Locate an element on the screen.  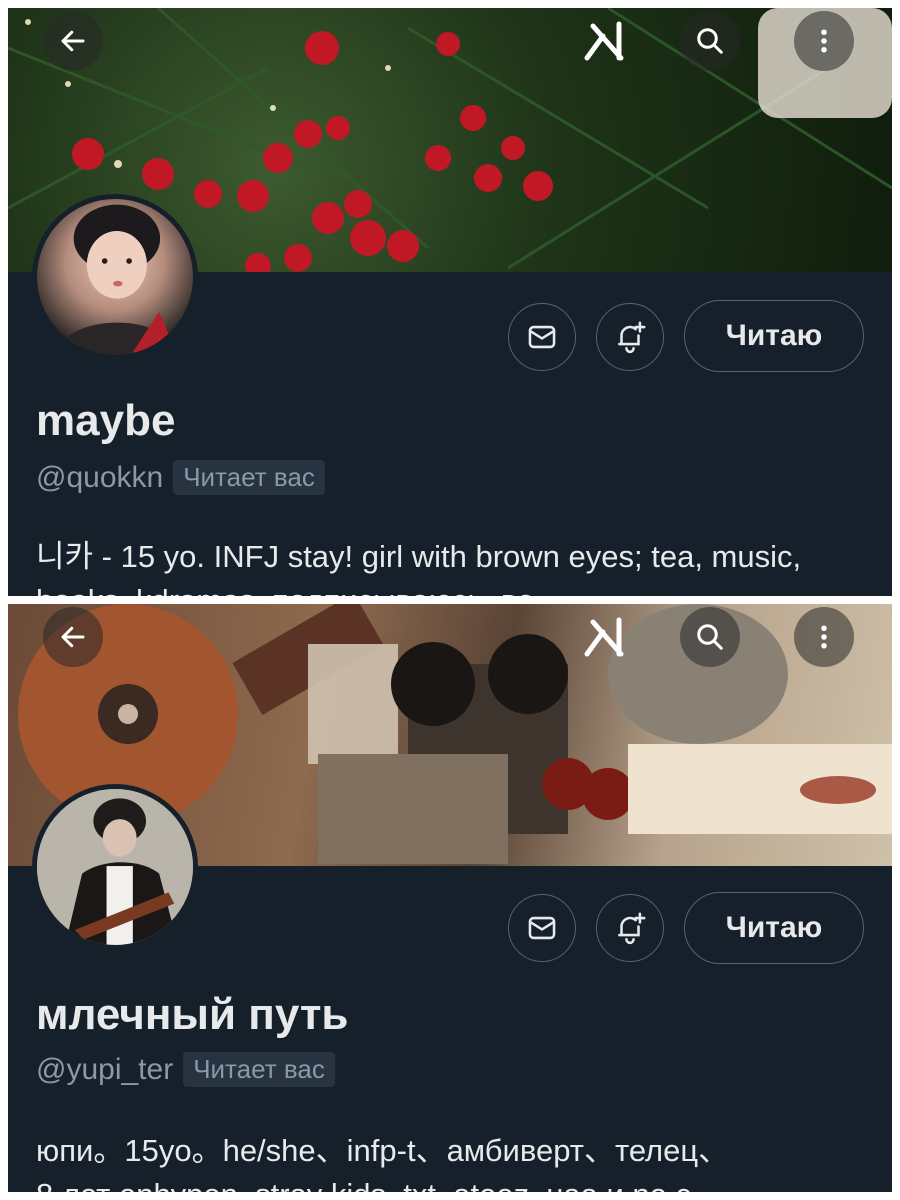
handle-row: @quokkn Читает вас is located at coordinates (180, 477).